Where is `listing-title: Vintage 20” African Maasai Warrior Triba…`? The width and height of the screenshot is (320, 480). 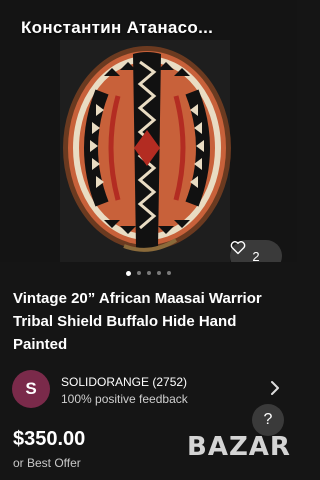 listing-title: Vintage 20” African Maasai Warrior Triba… is located at coordinates (137, 321).